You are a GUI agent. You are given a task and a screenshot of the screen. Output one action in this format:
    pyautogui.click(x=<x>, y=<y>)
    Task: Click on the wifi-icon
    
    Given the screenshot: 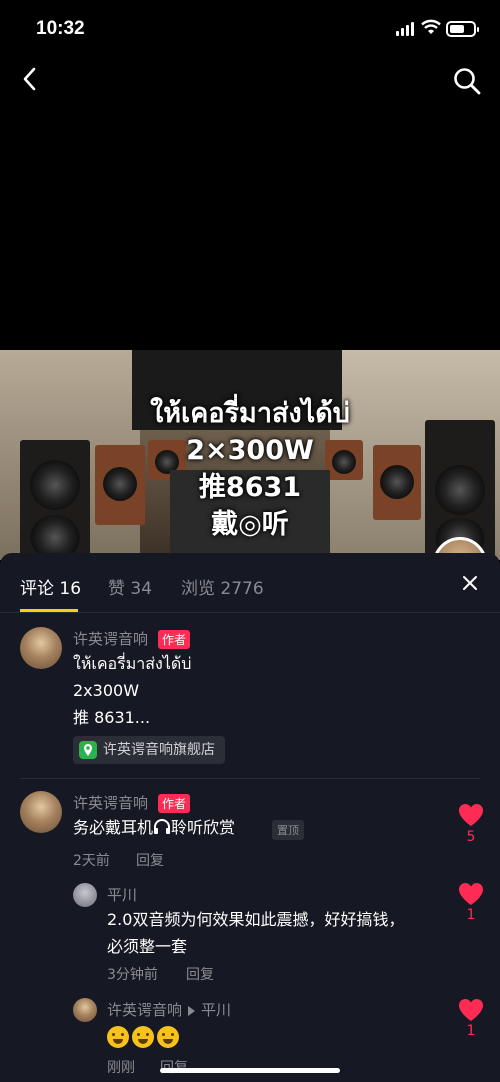 What is the action you would take?
    pyautogui.click(x=431, y=26)
    